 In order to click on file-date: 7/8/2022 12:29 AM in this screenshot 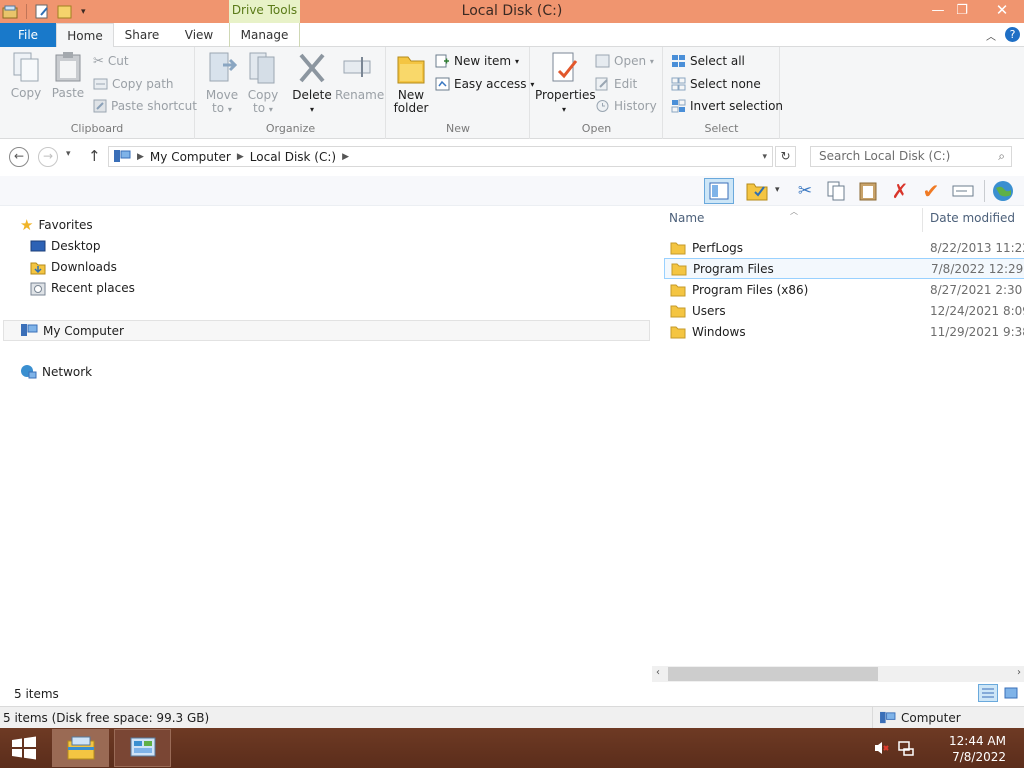, I will do `click(977, 268)`.